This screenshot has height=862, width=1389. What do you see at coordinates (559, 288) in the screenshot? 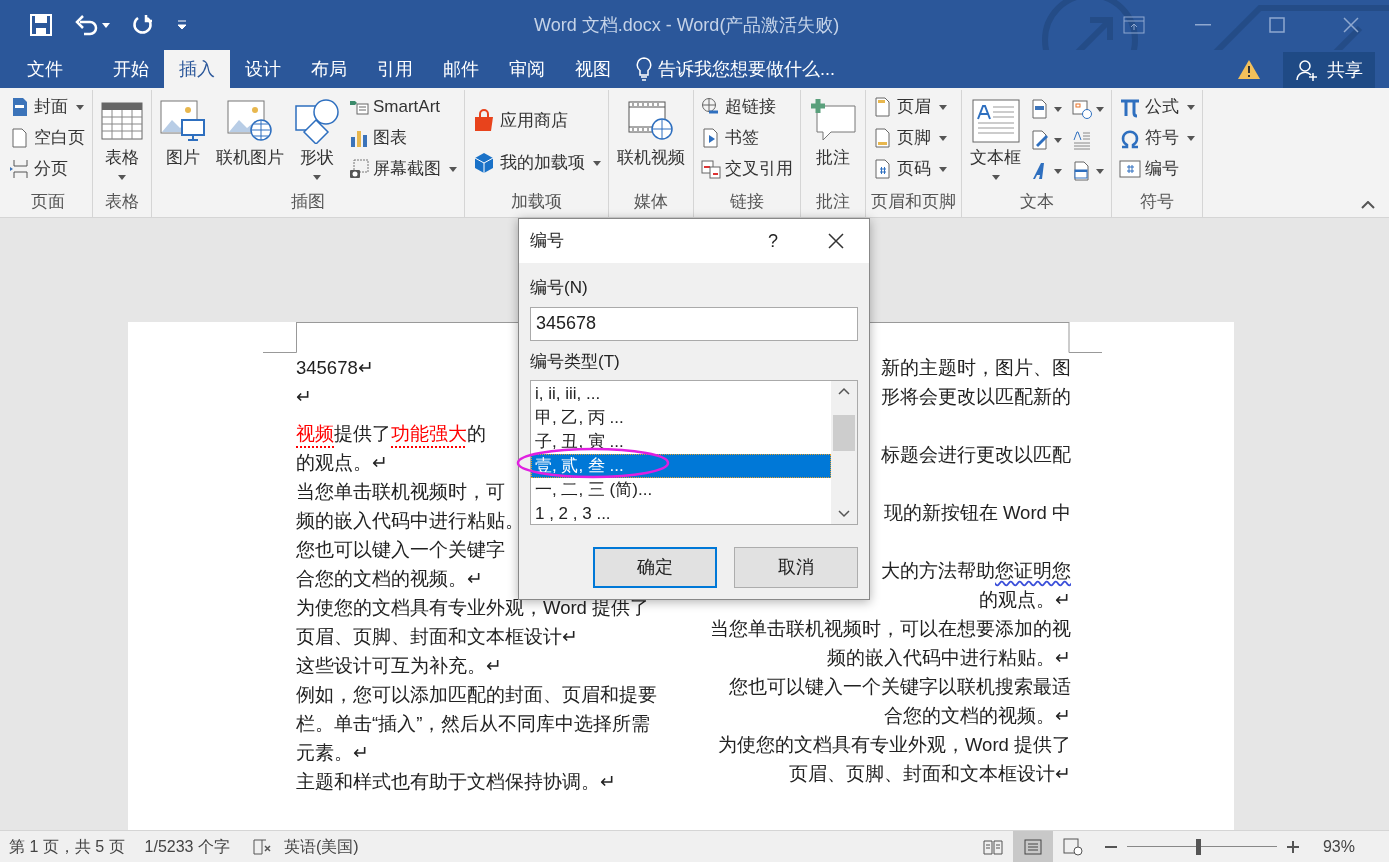
I see `field-label: 编号(N)` at bounding box center [559, 288].